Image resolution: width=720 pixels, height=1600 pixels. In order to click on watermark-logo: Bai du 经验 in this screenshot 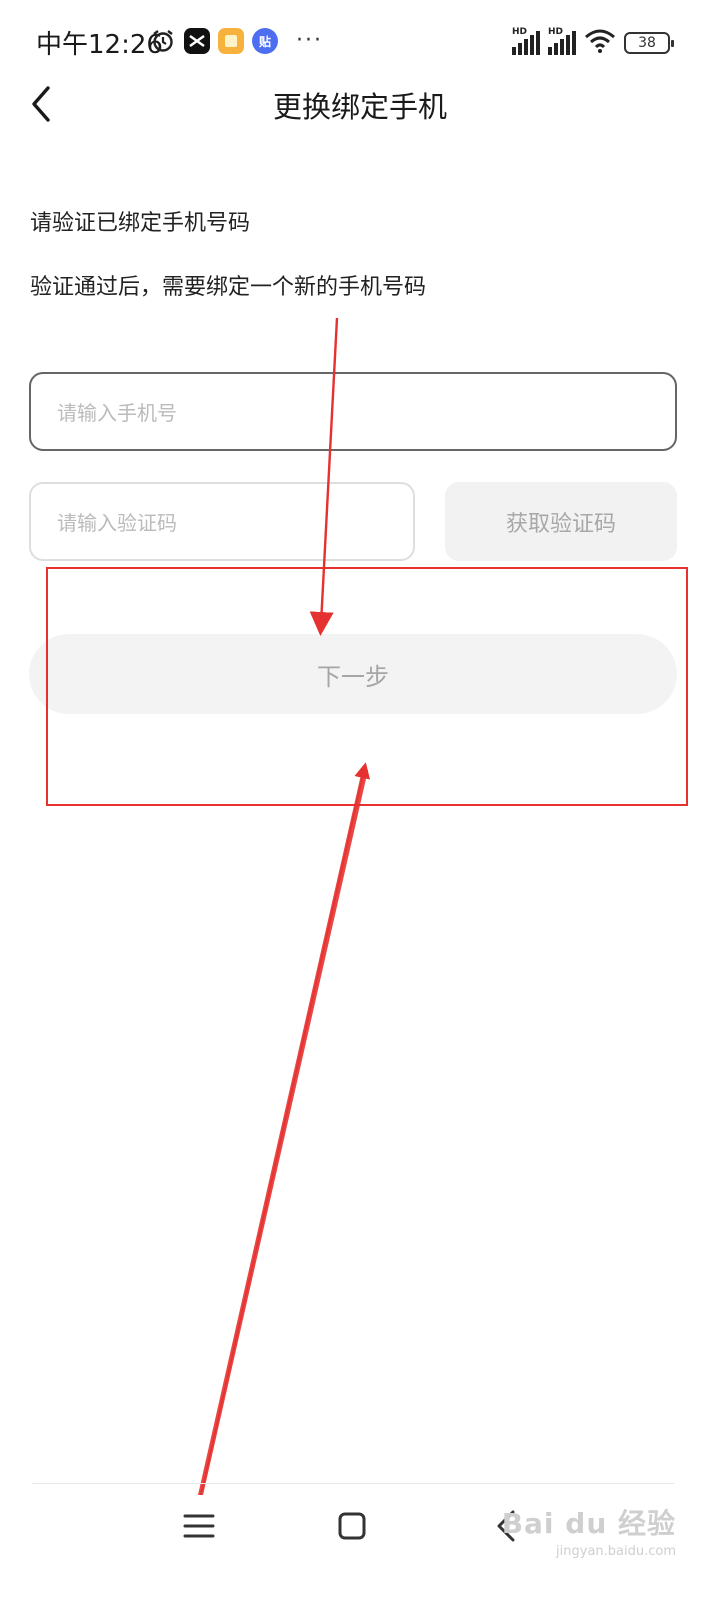, I will do `click(588, 1523)`.